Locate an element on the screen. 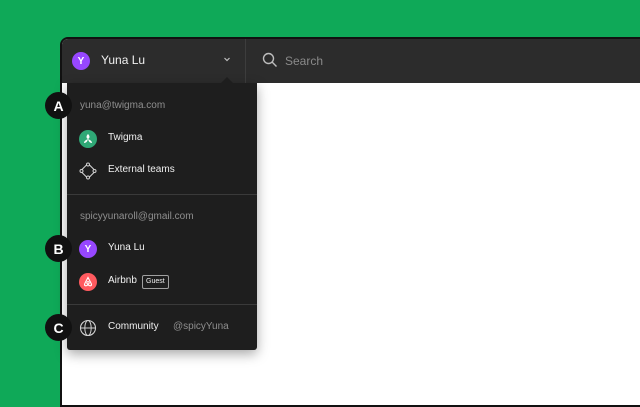  globe-icon is located at coordinates (88, 328).